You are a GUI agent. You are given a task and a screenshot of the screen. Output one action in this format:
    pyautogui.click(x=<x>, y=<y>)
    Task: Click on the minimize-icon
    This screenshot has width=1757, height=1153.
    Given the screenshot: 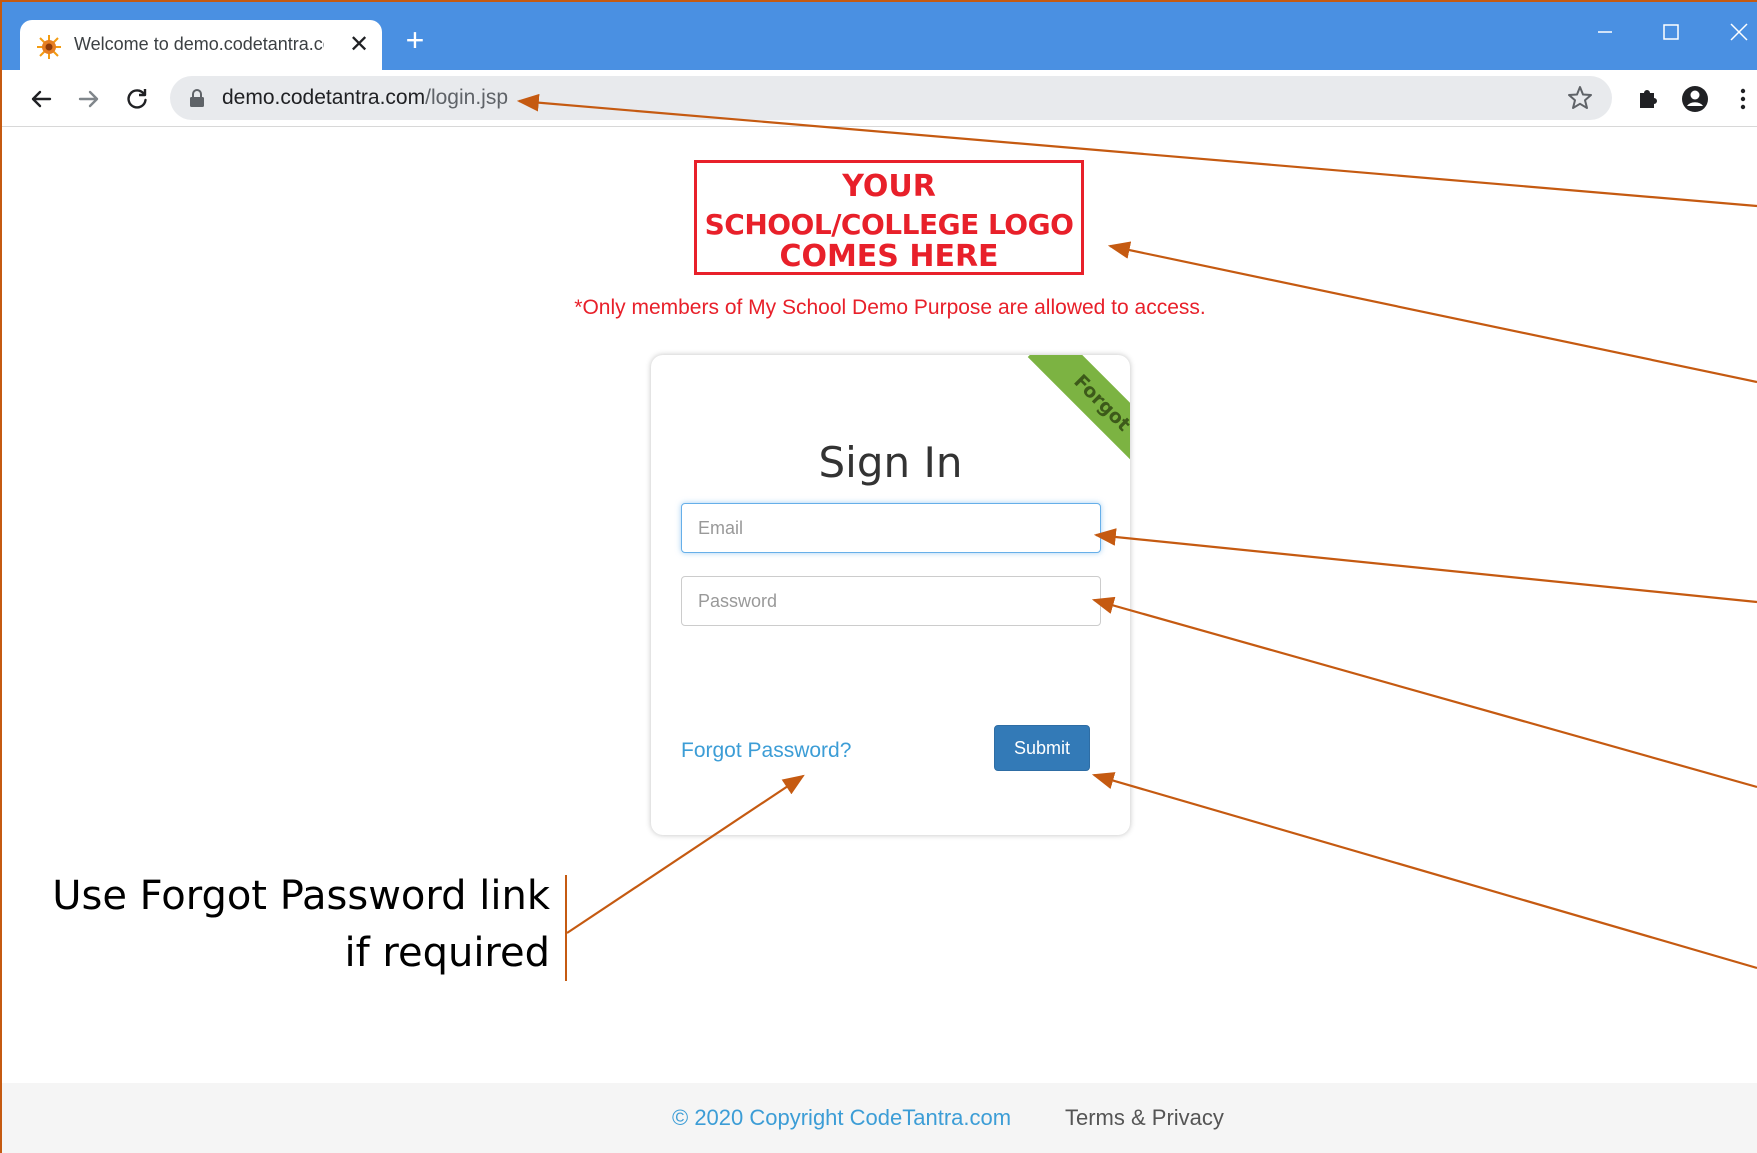 What is the action you would take?
    pyautogui.click(x=1604, y=32)
    